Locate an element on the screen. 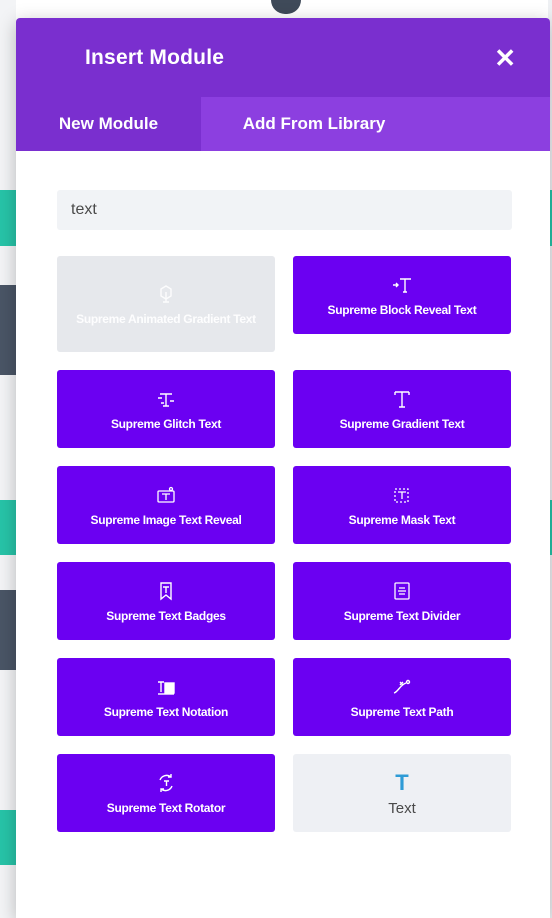  text-divider-icon is located at coordinates (402, 591).